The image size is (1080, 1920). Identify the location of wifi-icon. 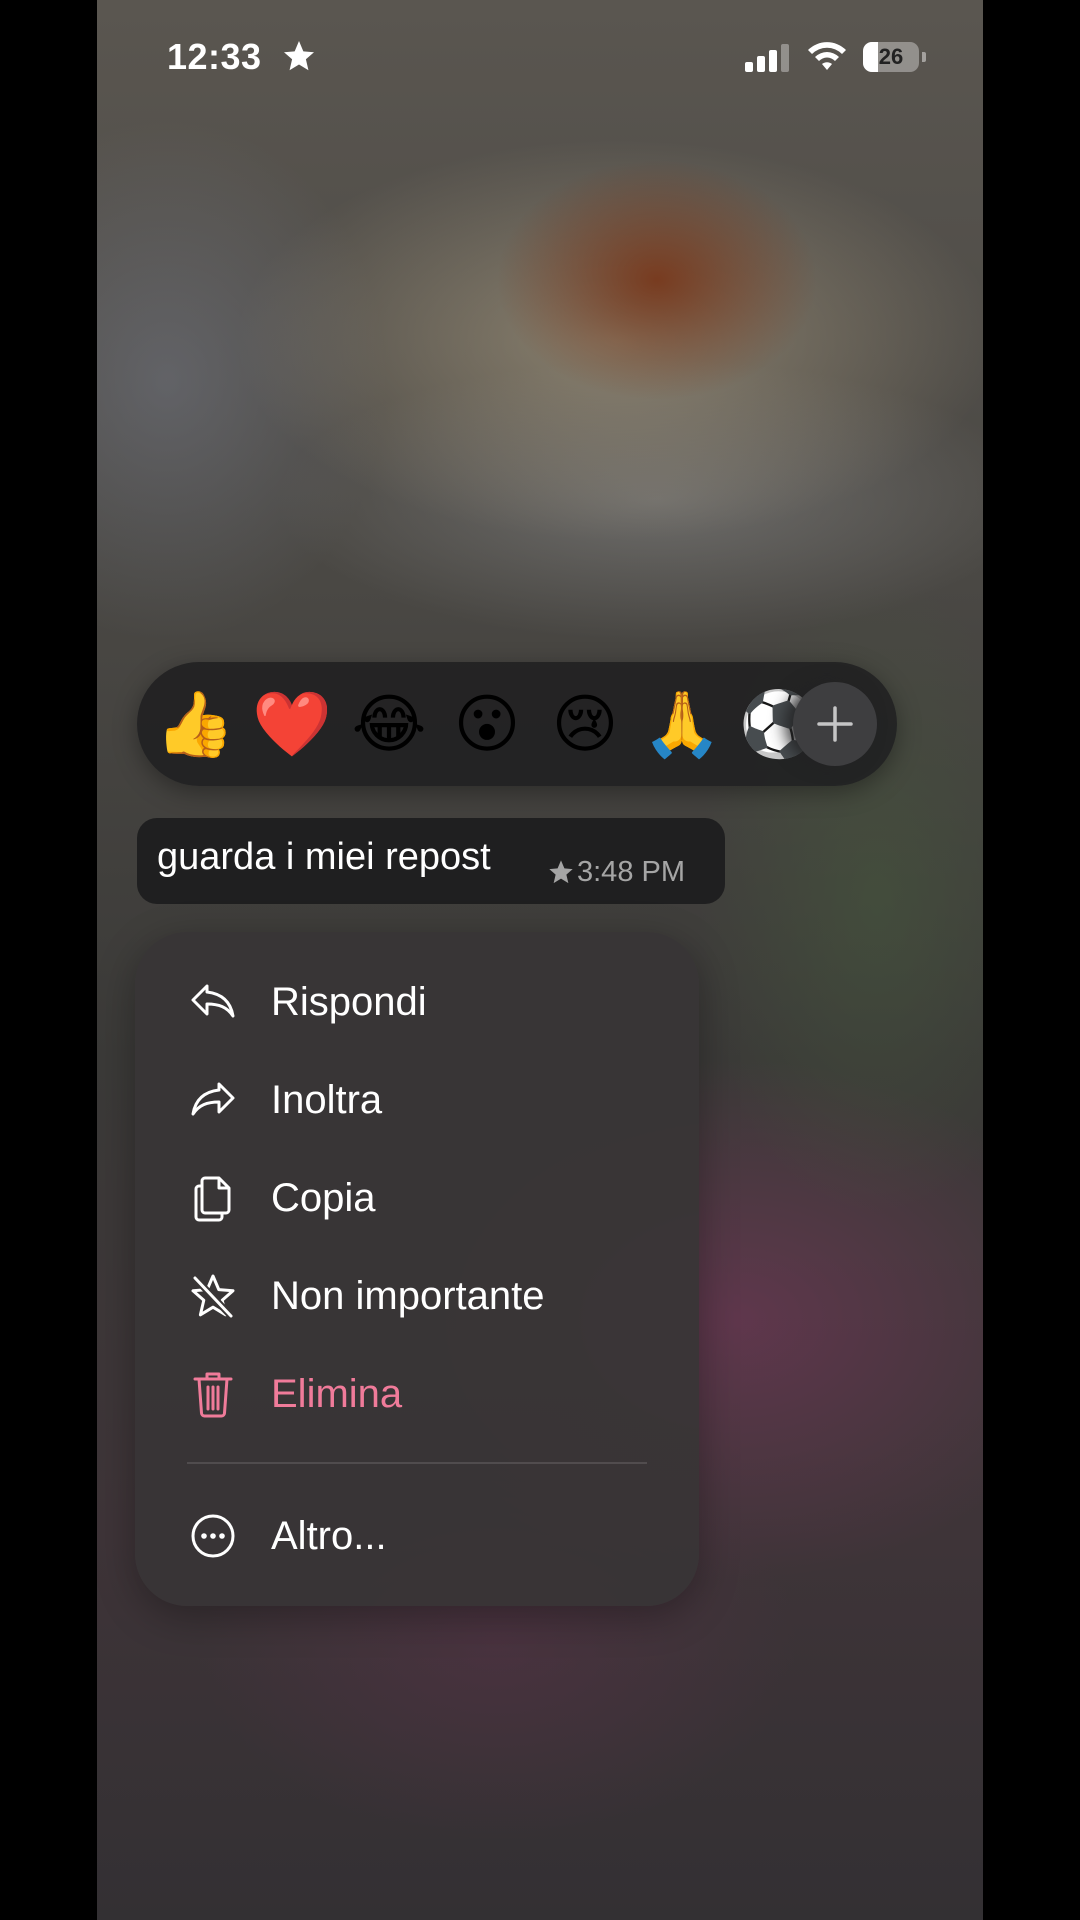
(827, 56).